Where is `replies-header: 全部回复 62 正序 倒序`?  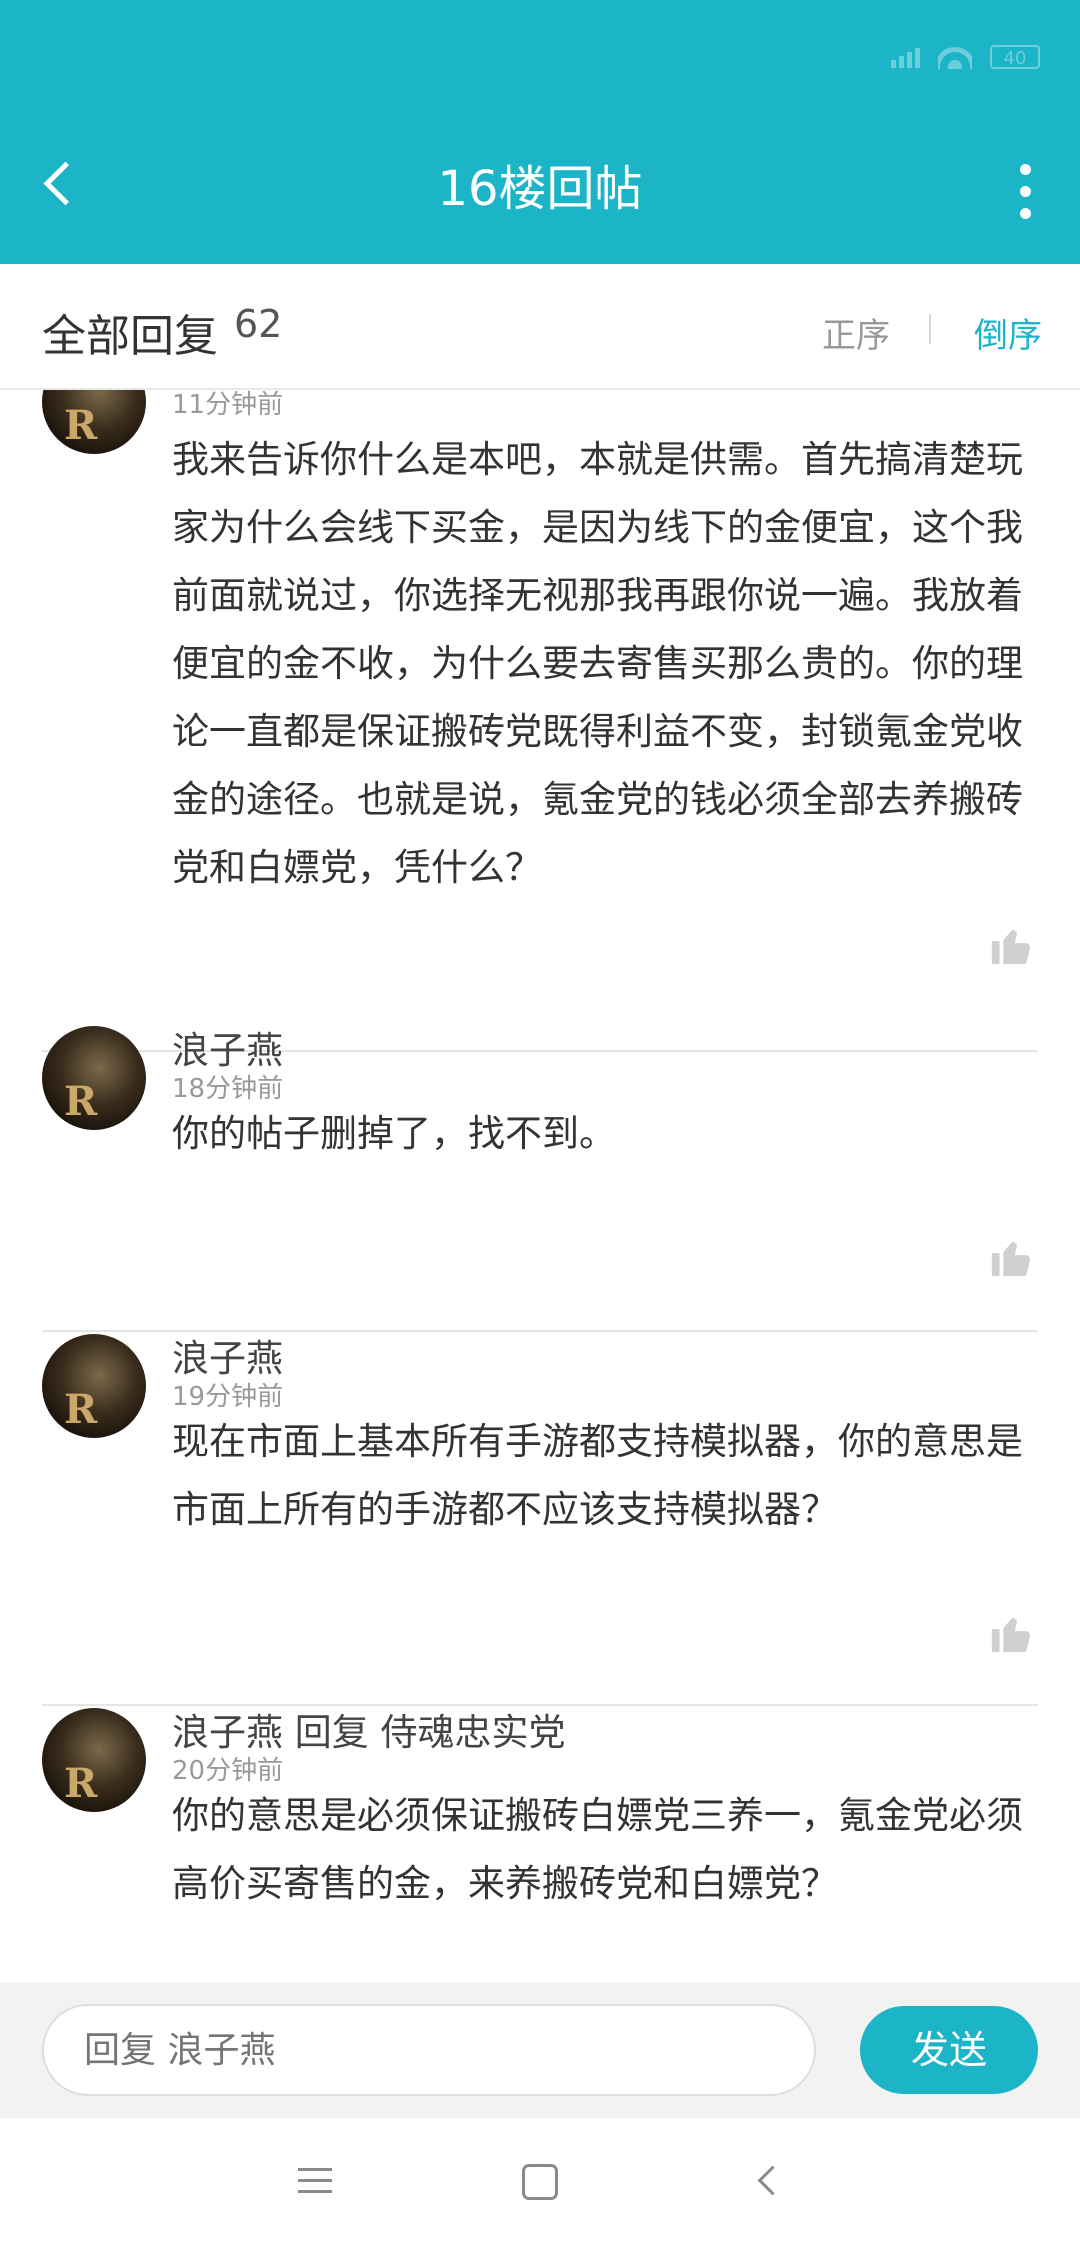 replies-header: 全部回复 62 正序 倒序 is located at coordinates (540, 327).